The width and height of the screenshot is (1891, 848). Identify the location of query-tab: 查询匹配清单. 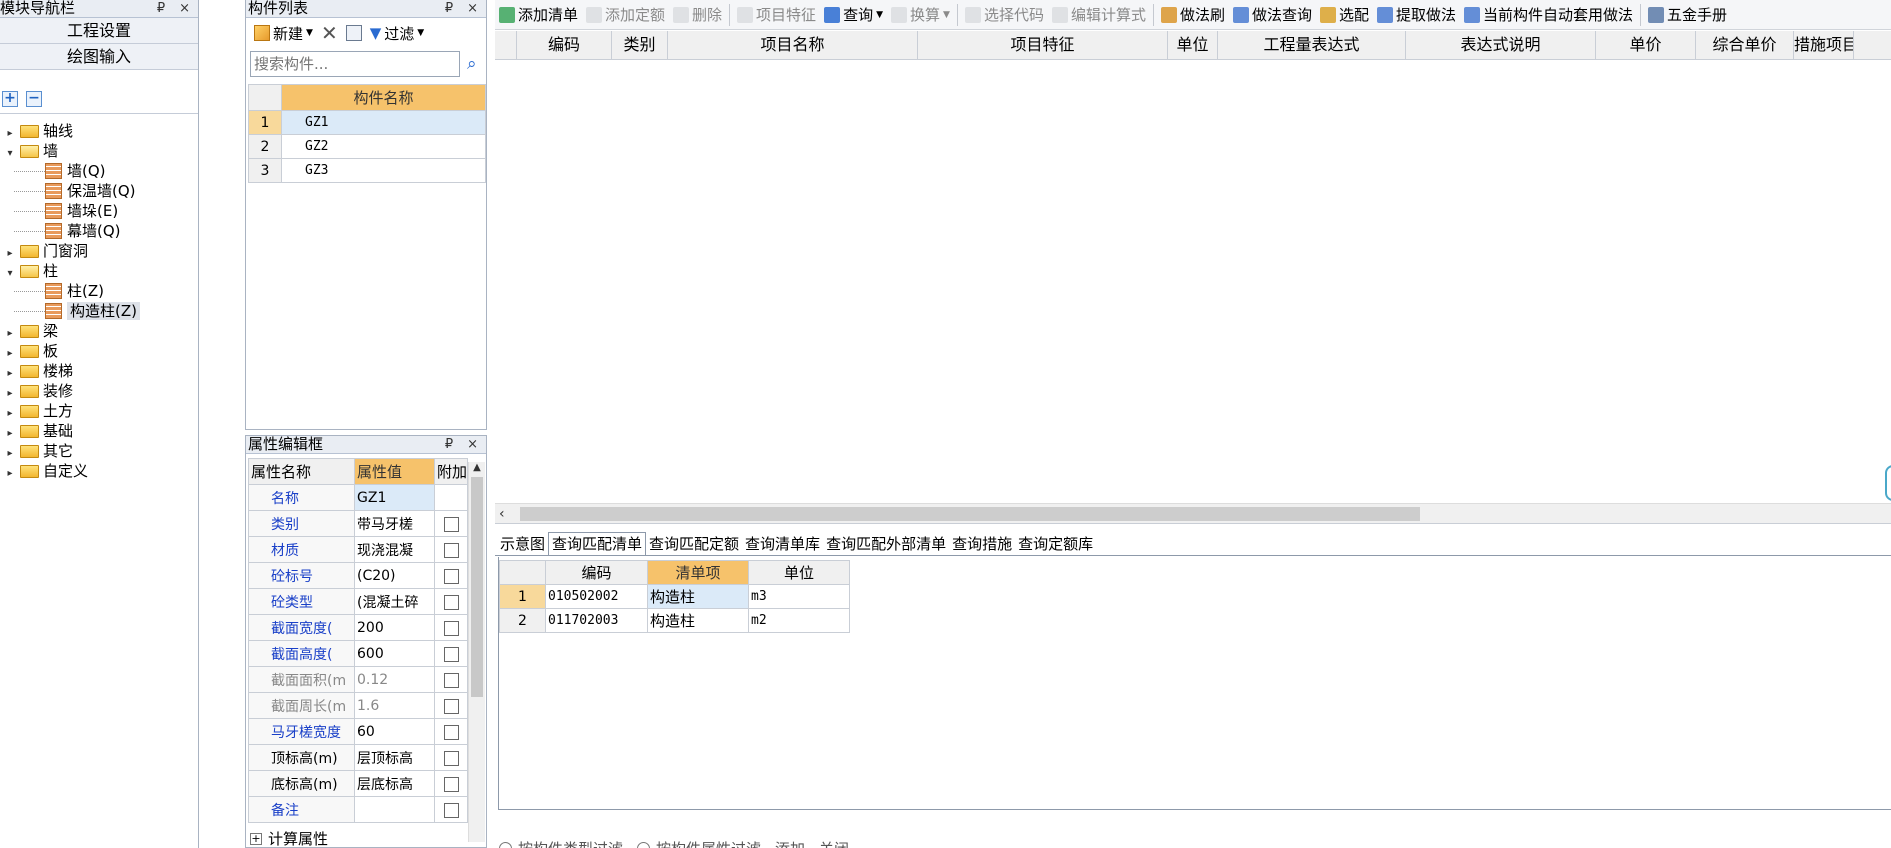
(597, 543).